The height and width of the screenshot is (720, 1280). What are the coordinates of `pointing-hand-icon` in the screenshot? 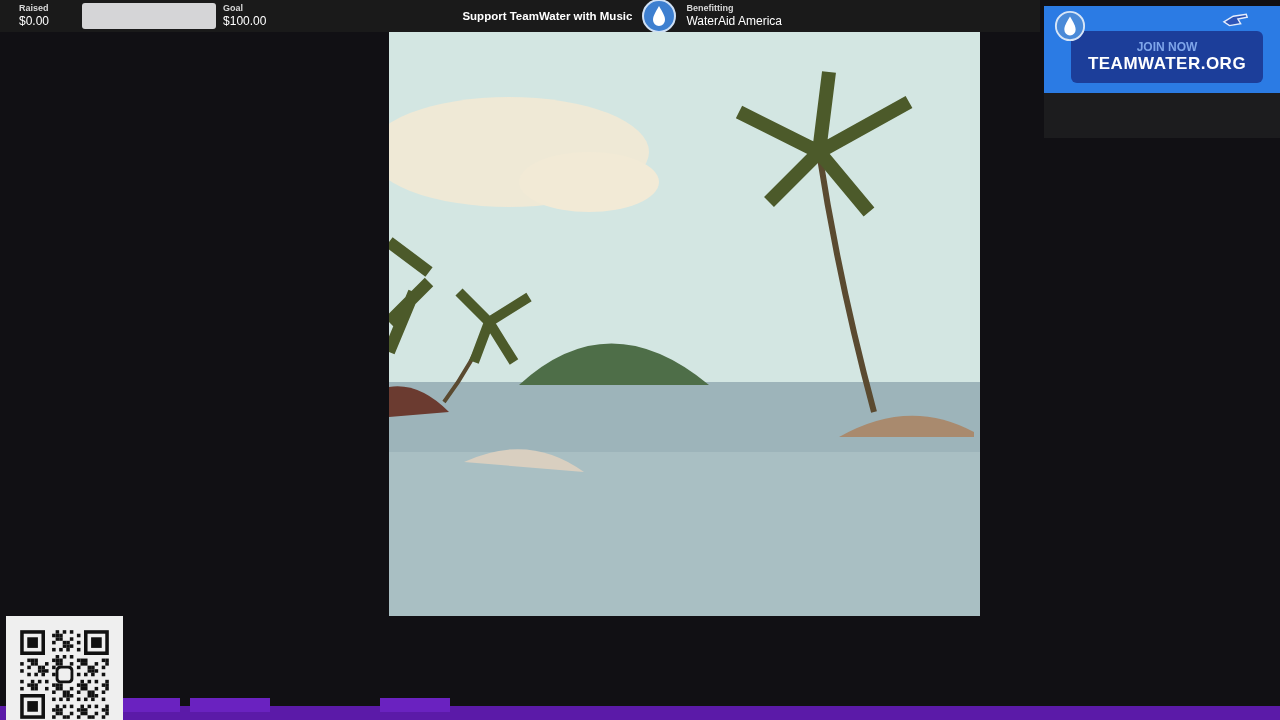 It's located at (1236, 20).